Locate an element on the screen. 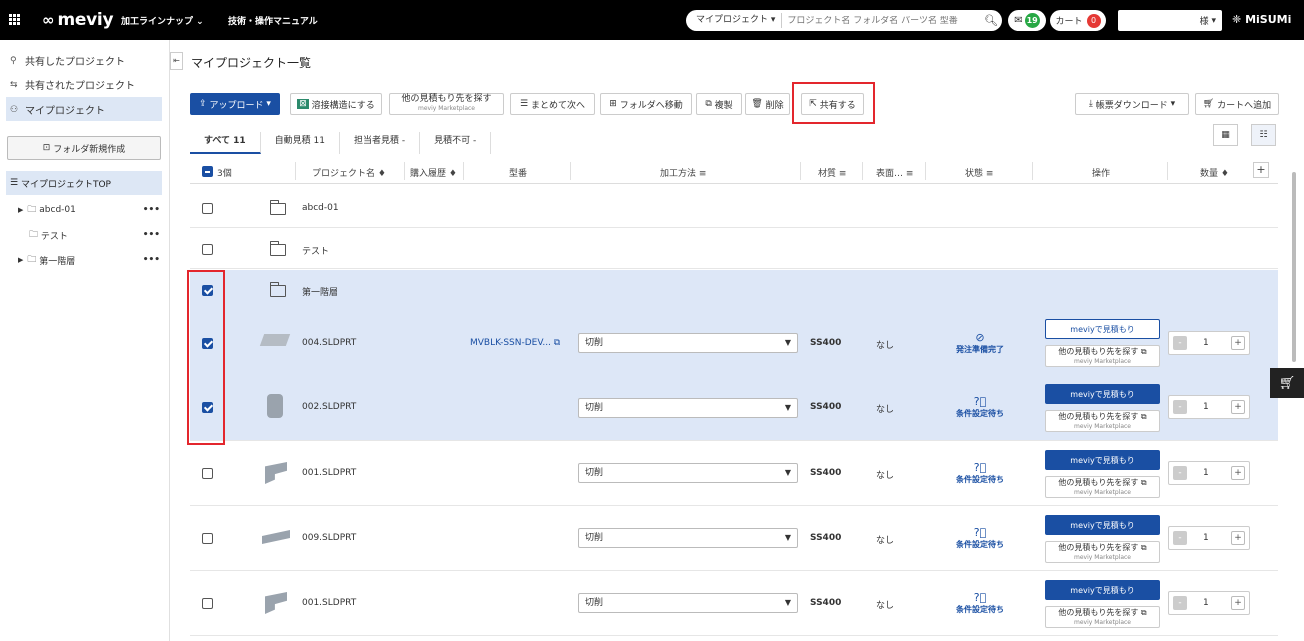 The width and height of the screenshot is (1304, 641). copy-icon: ⧉ is located at coordinates (557, 343).